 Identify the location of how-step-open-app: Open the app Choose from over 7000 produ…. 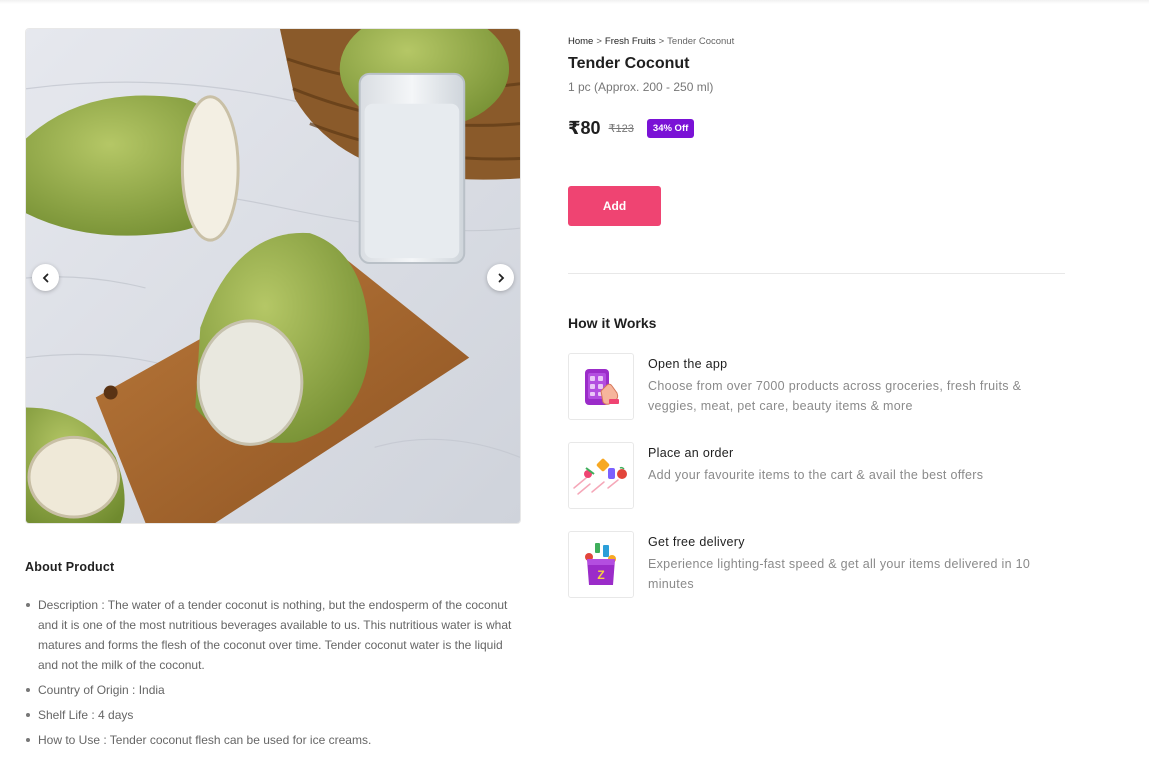
(816, 386).